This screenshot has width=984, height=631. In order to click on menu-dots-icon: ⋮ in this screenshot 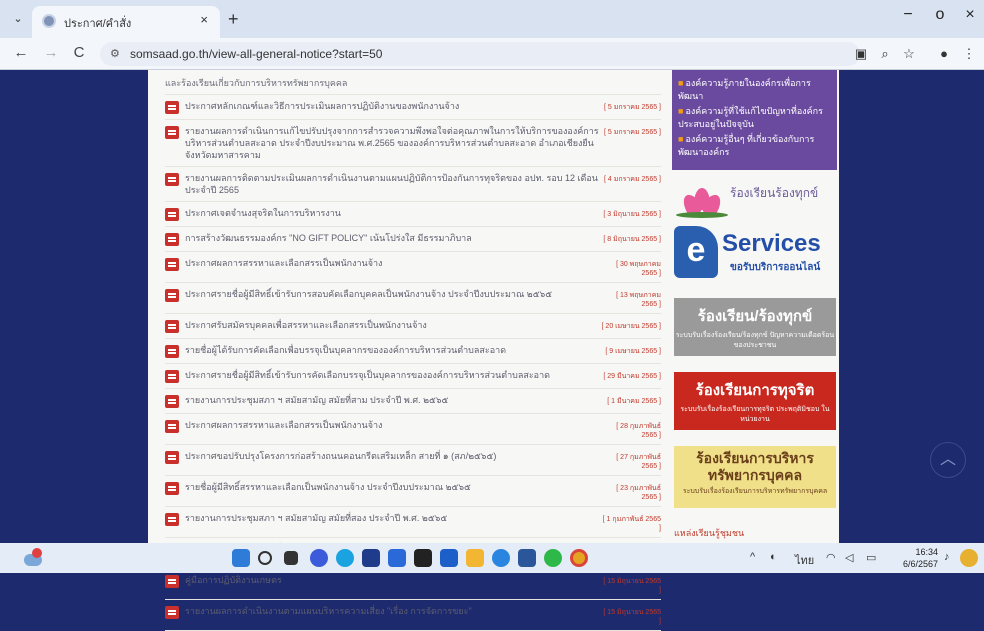, I will do `click(969, 54)`.